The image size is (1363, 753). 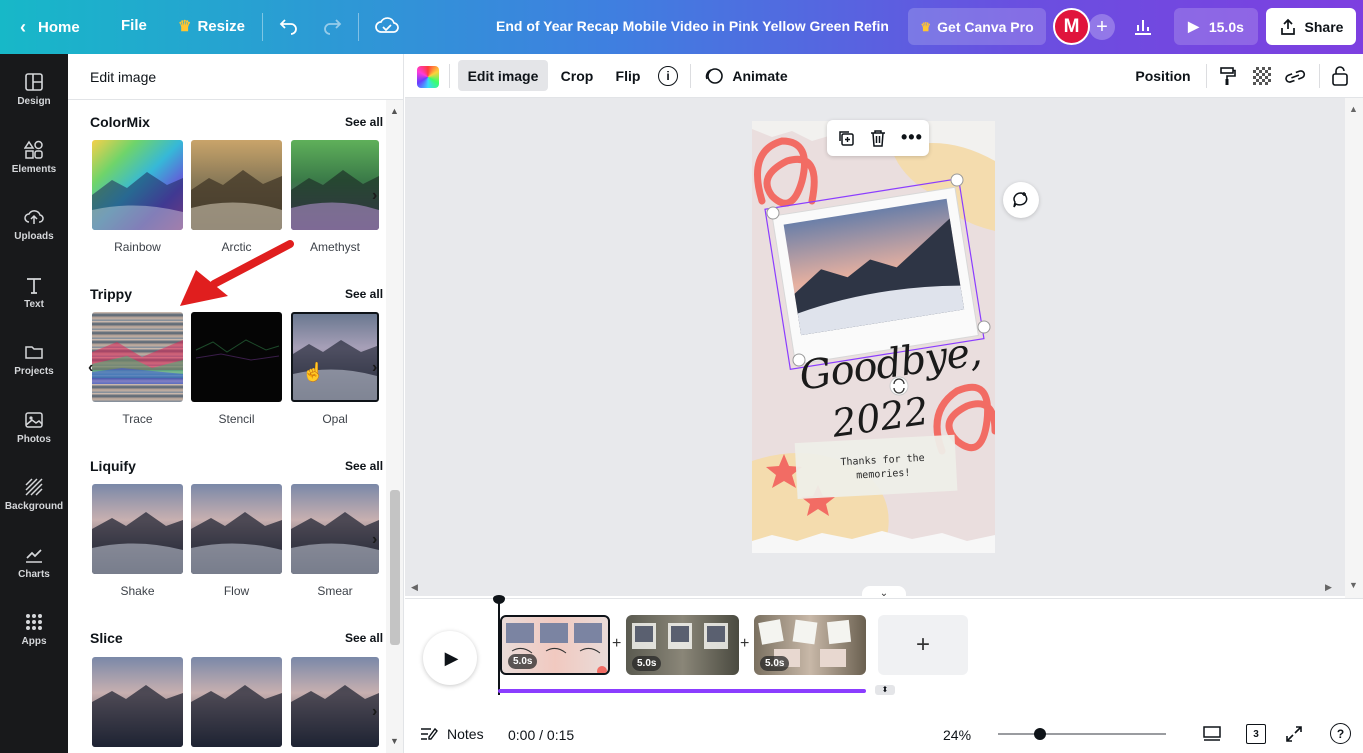 I want to click on effect-thumb-opal, so click(x=335, y=357).